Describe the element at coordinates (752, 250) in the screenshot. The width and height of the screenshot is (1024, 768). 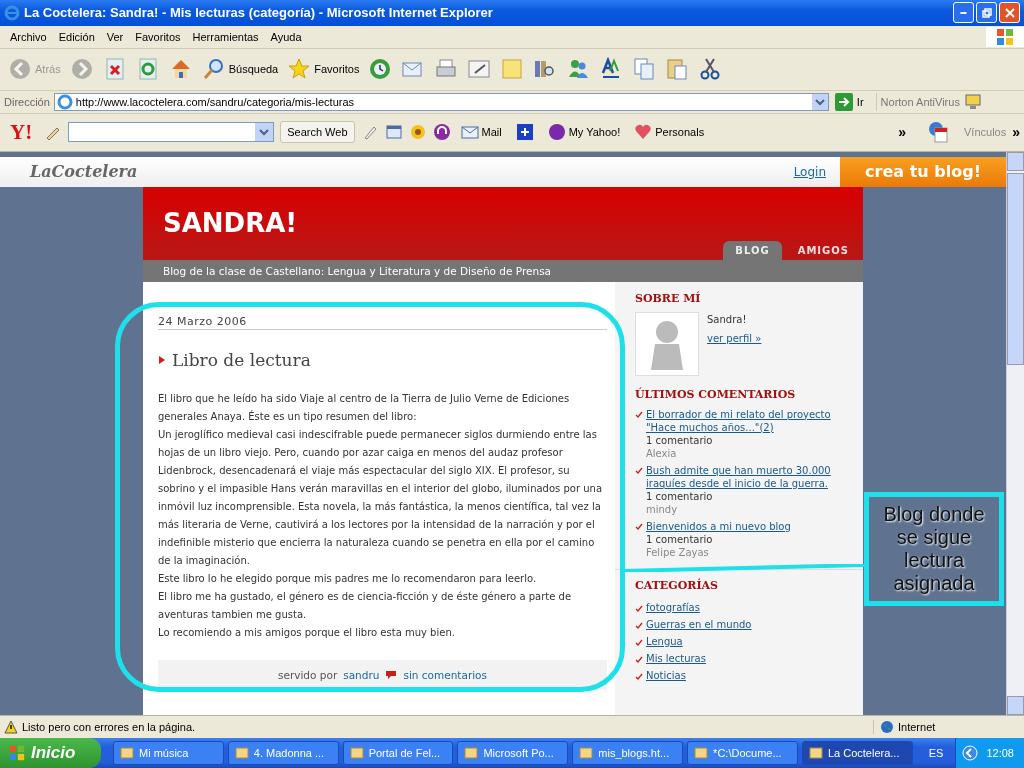
I see `nav-tab: BLOG` at that location.